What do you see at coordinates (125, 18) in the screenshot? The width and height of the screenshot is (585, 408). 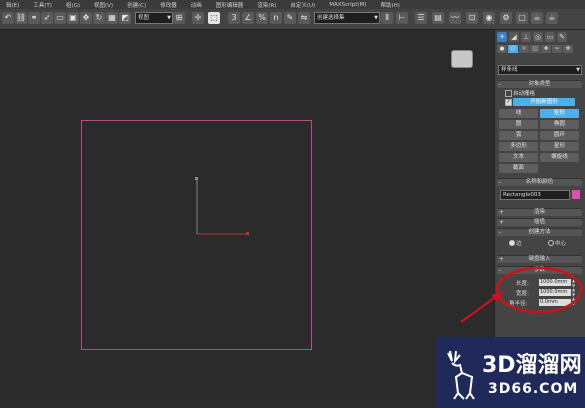 I see `select-manipulate-icon: ◩` at bounding box center [125, 18].